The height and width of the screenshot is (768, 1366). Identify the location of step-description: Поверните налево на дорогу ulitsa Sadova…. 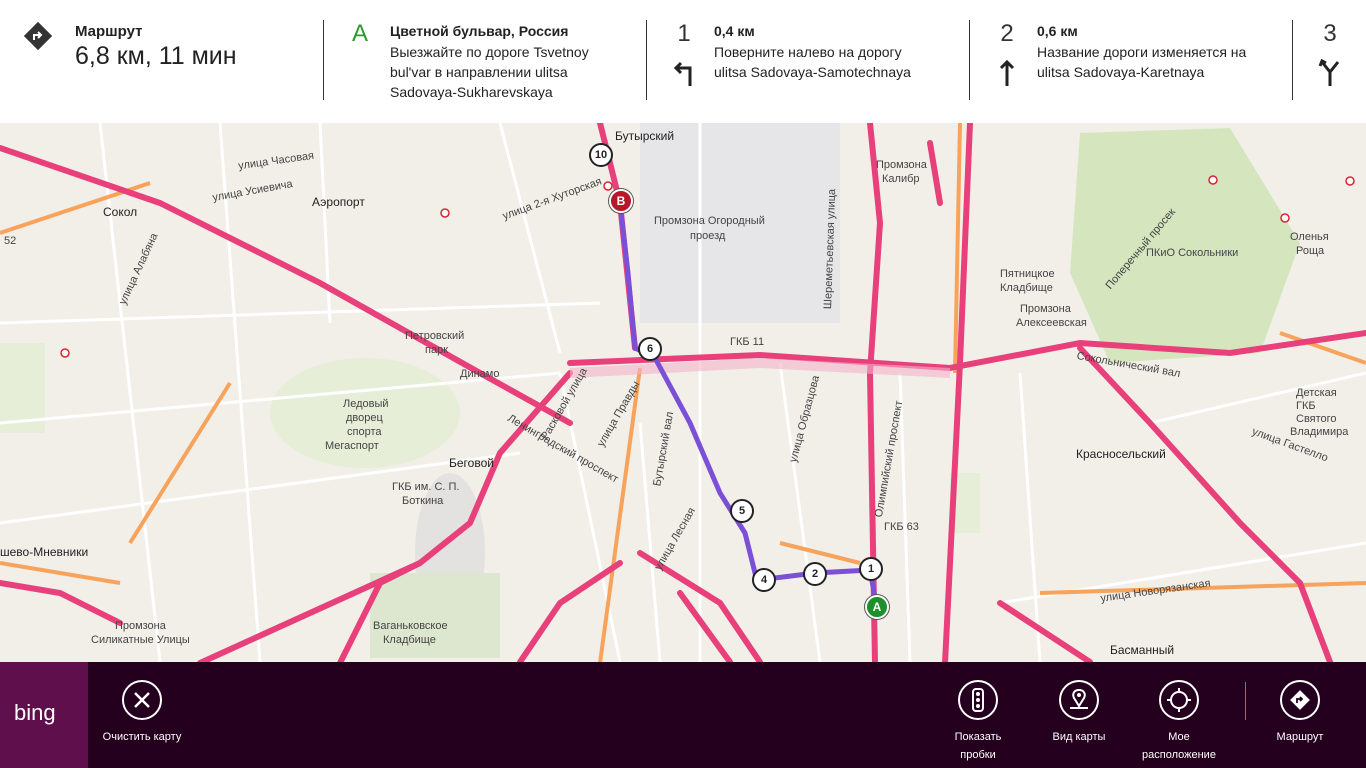
(836, 62).